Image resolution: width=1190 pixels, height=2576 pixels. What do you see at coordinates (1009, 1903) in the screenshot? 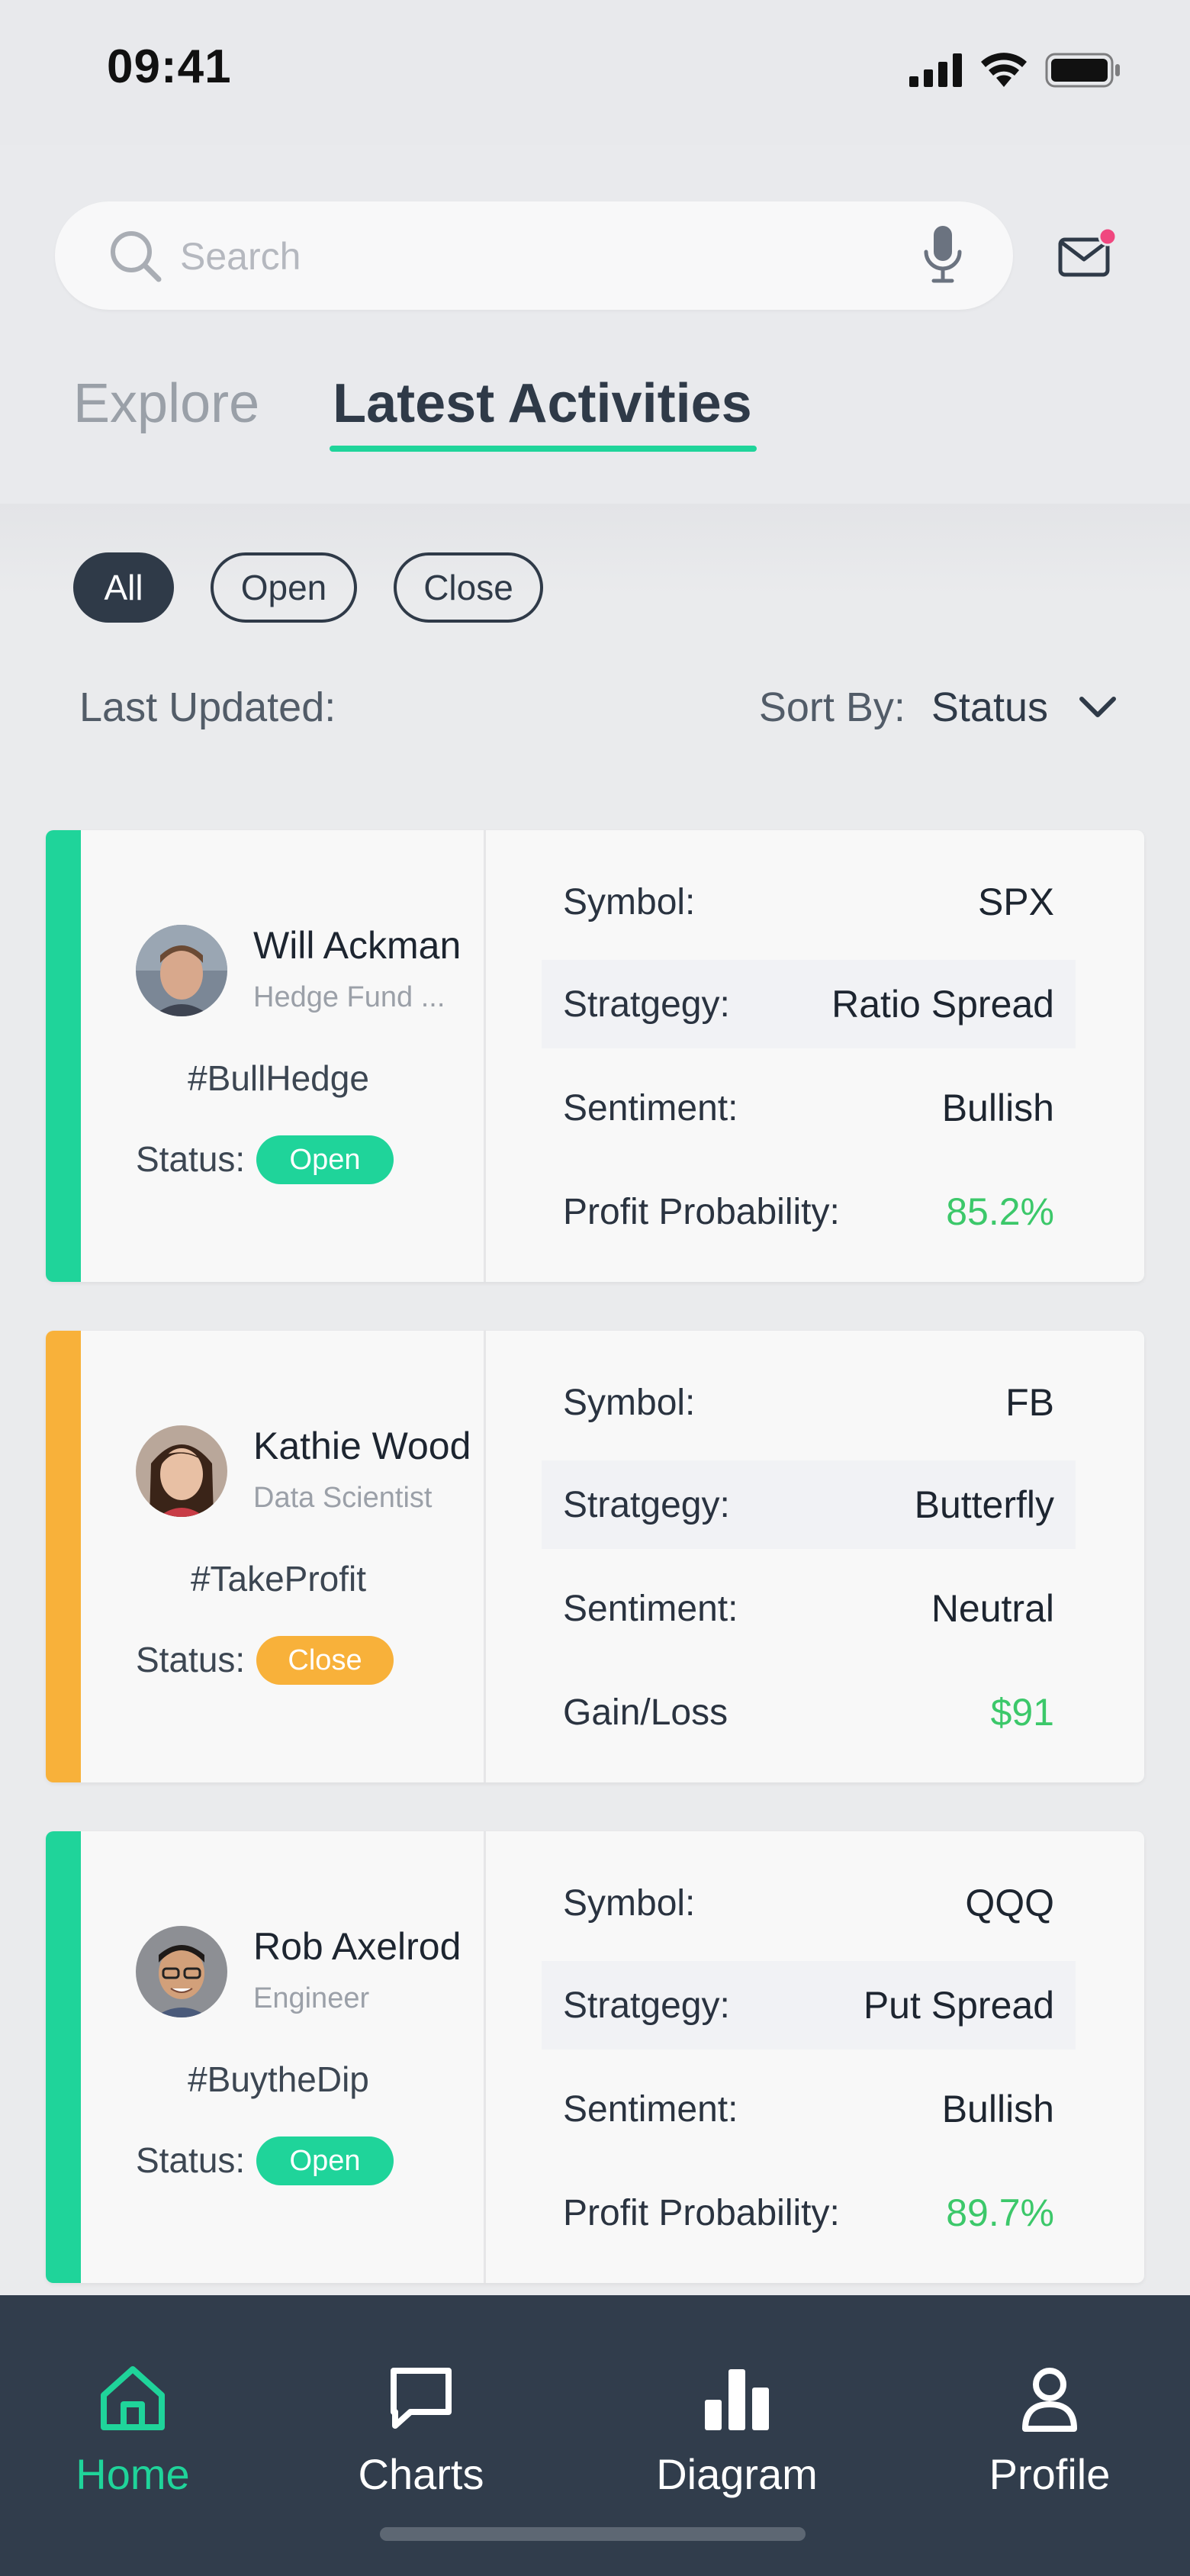
I see `detail-value: QQQ` at bounding box center [1009, 1903].